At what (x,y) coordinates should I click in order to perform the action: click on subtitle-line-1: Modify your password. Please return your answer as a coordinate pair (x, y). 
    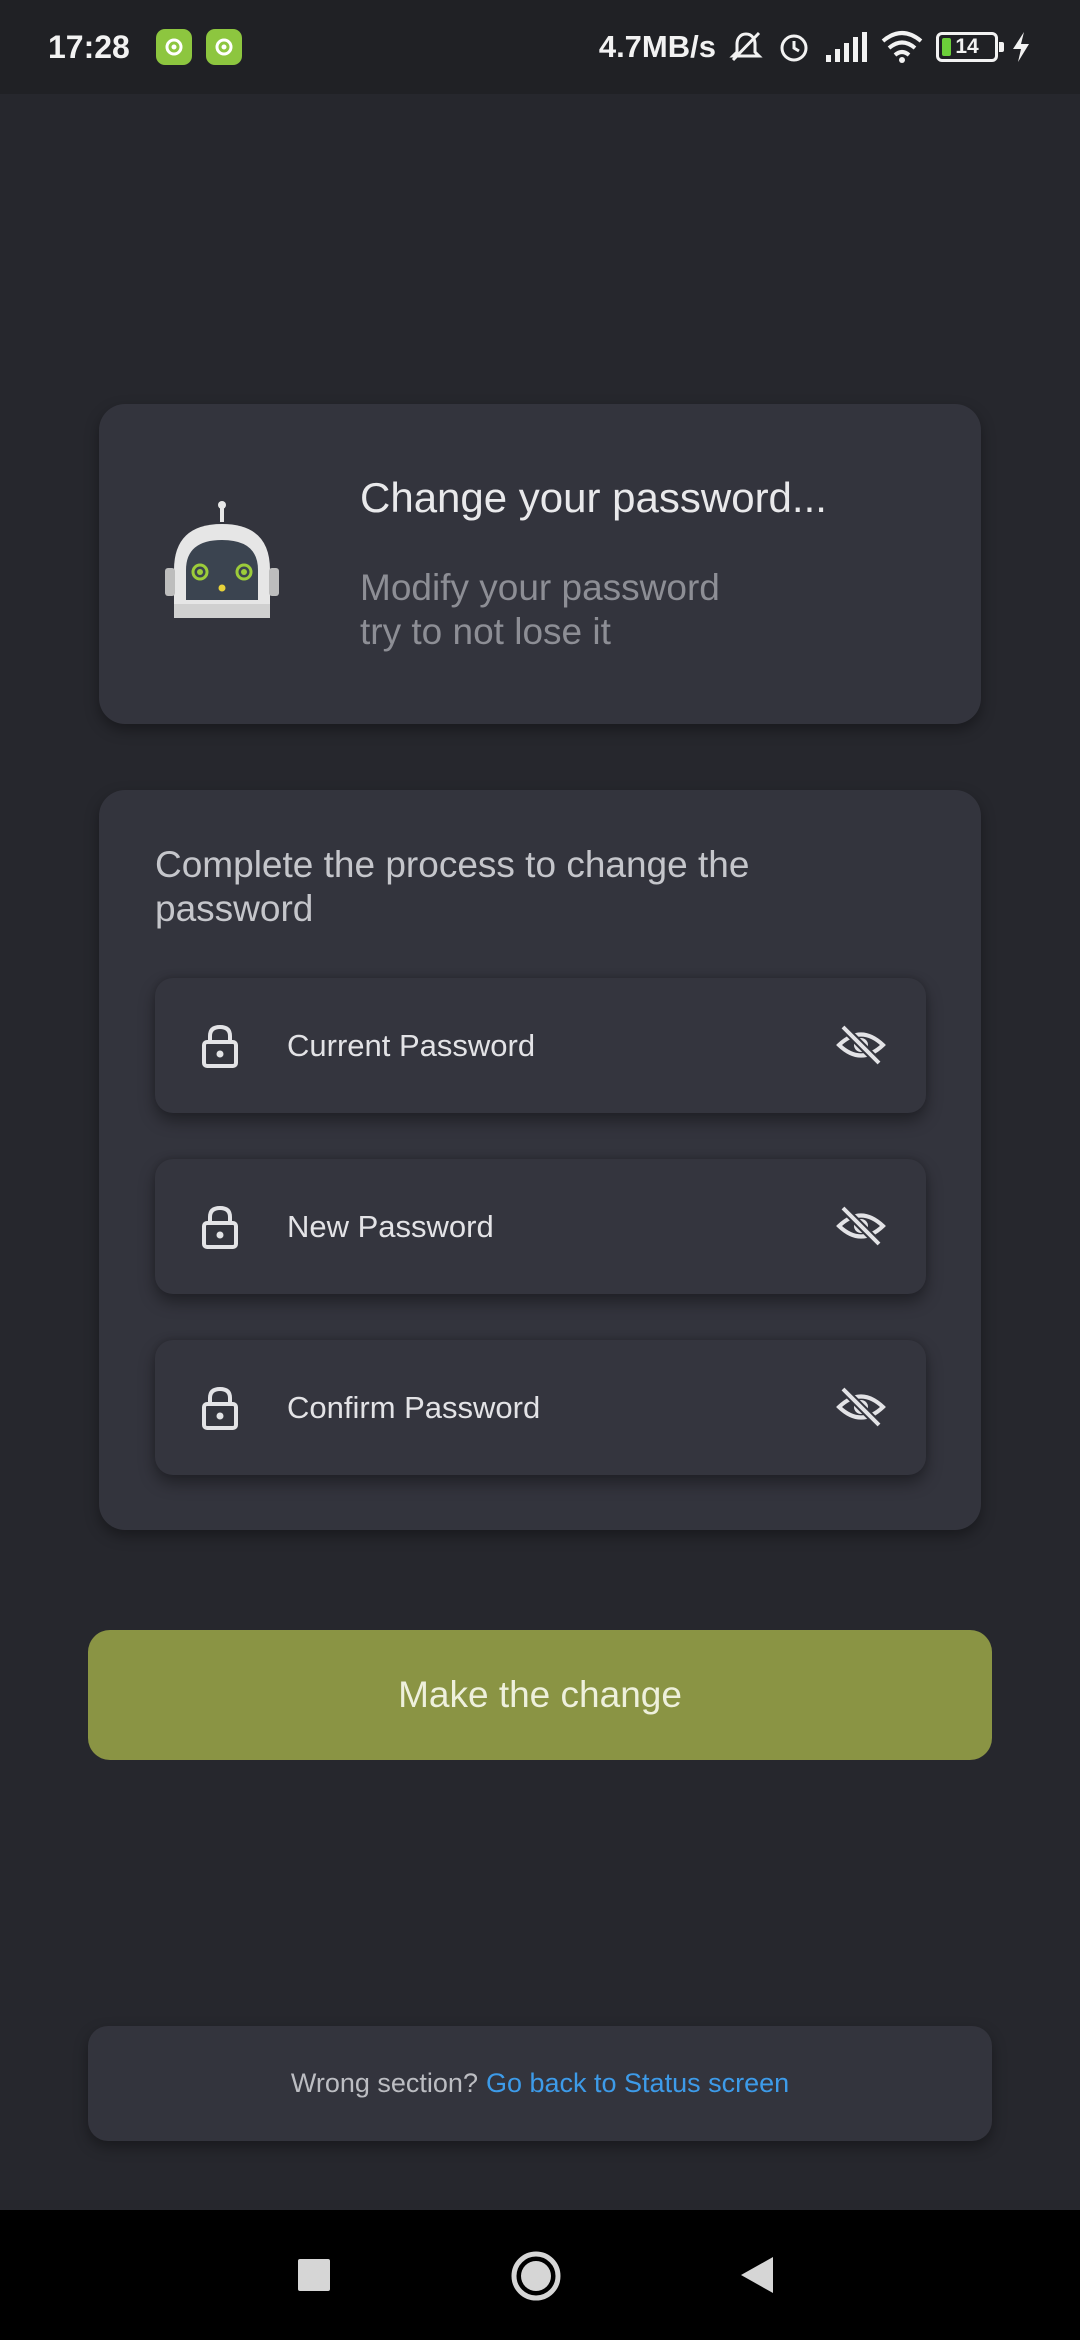
    Looking at the image, I should click on (540, 587).